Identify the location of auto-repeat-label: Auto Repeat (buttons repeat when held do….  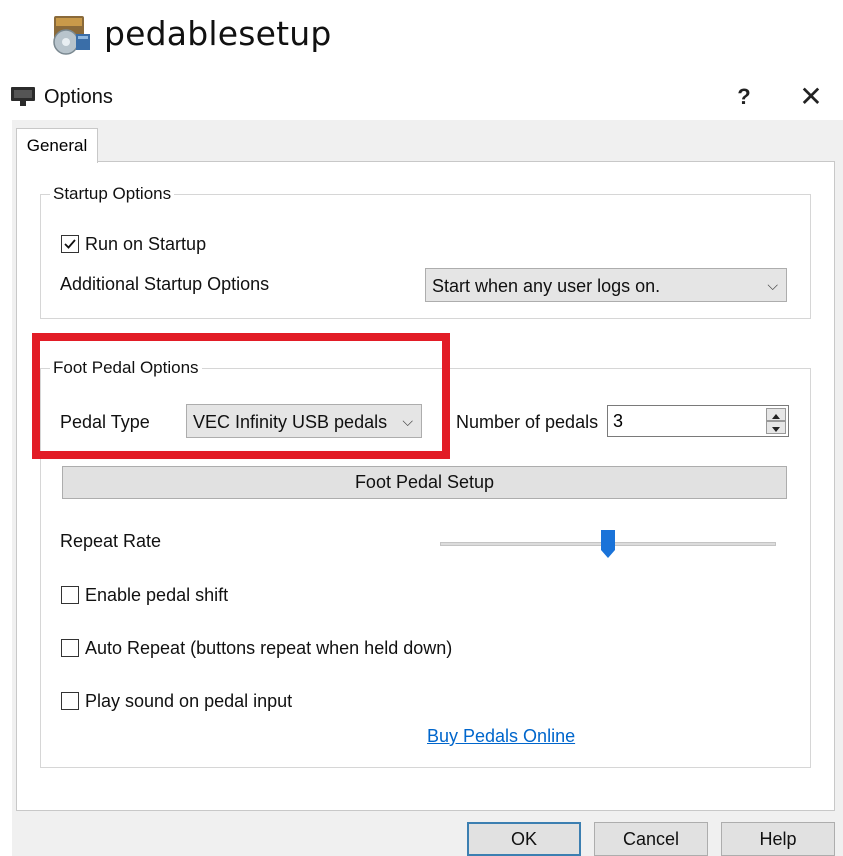
(269, 648).